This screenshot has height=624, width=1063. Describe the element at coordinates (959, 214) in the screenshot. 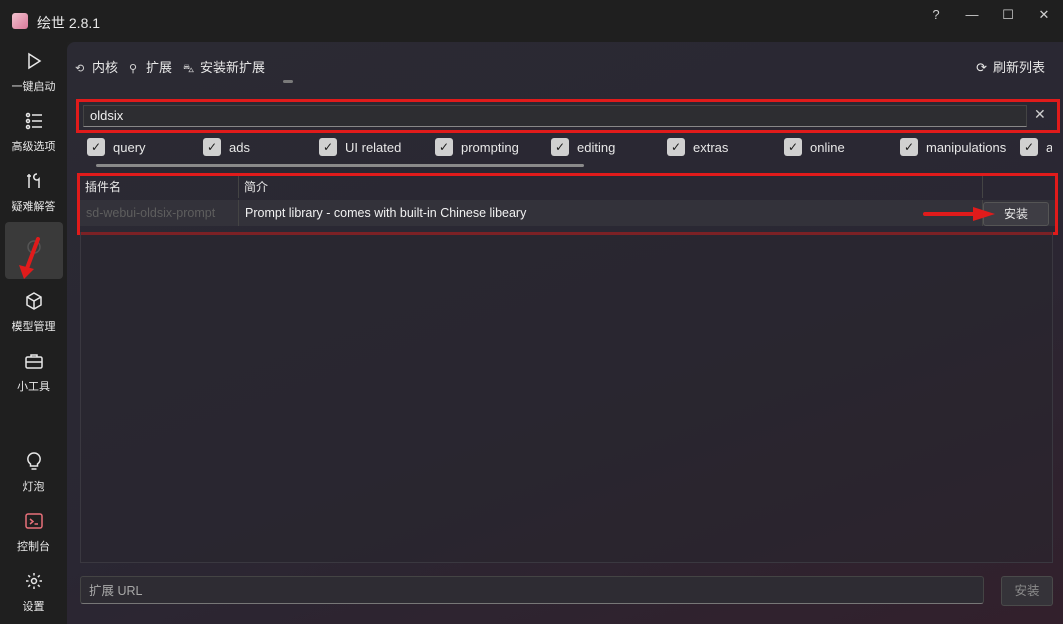

I see `annotation-arrow-install` at that location.